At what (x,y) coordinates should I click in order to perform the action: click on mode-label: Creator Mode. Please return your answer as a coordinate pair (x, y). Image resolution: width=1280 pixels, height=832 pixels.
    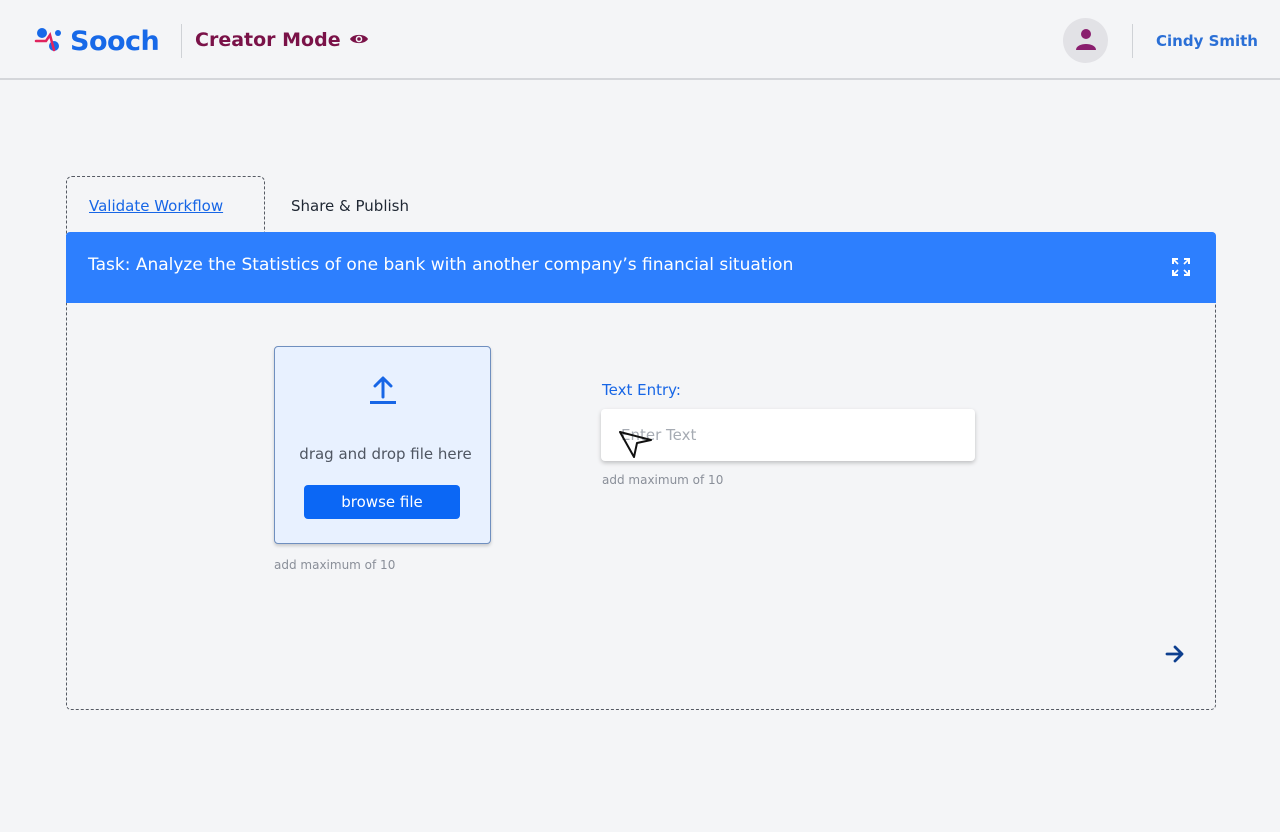
    Looking at the image, I should click on (268, 40).